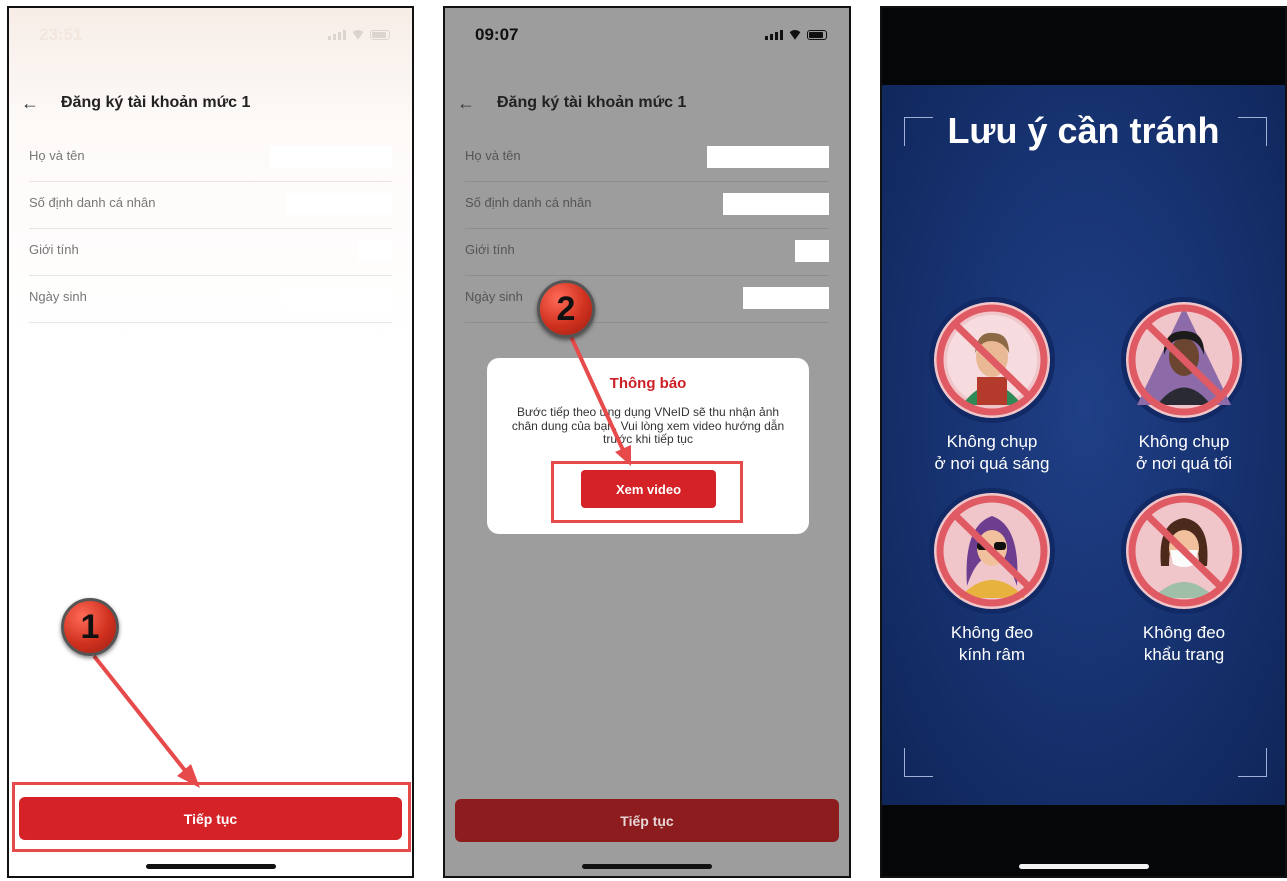 The height and width of the screenshot is (881, 1287). What do you see at coordinates (992, 551) in the screenshot?
I see `no-sunglasses-icon` at bounding box center [992, 551].